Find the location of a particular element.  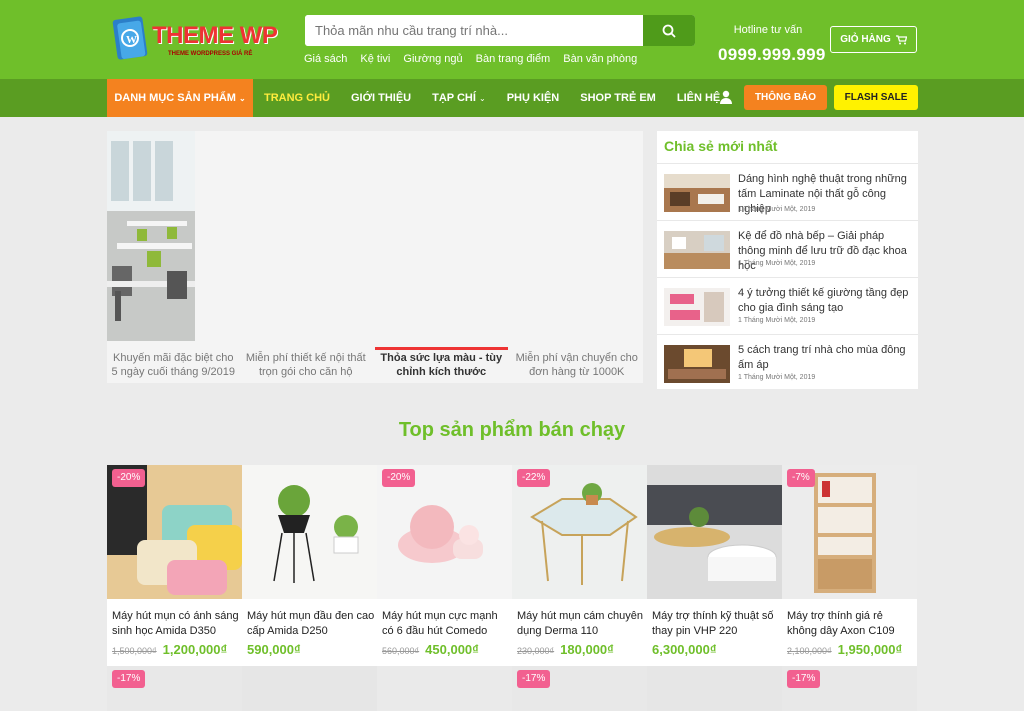

search-bar is located at coordinates (500, 30).